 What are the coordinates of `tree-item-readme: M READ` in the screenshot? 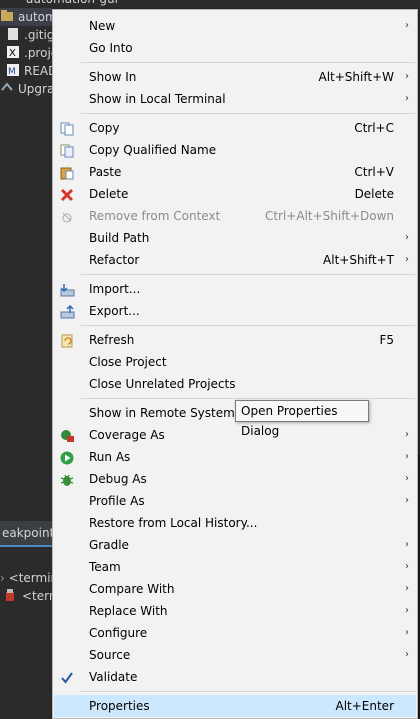 It's located at (31, 71).